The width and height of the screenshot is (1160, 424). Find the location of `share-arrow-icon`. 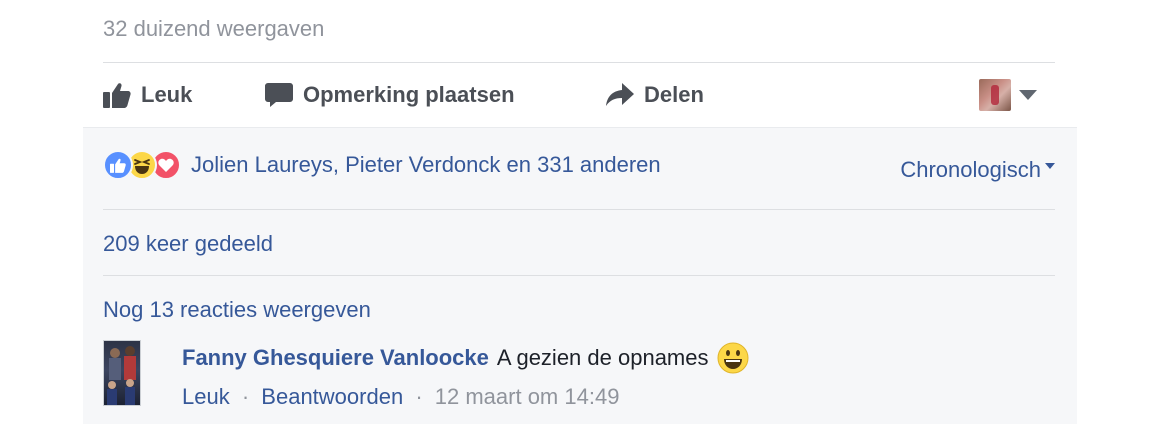

share-arrow-icon is located at coordinates (620, 94).